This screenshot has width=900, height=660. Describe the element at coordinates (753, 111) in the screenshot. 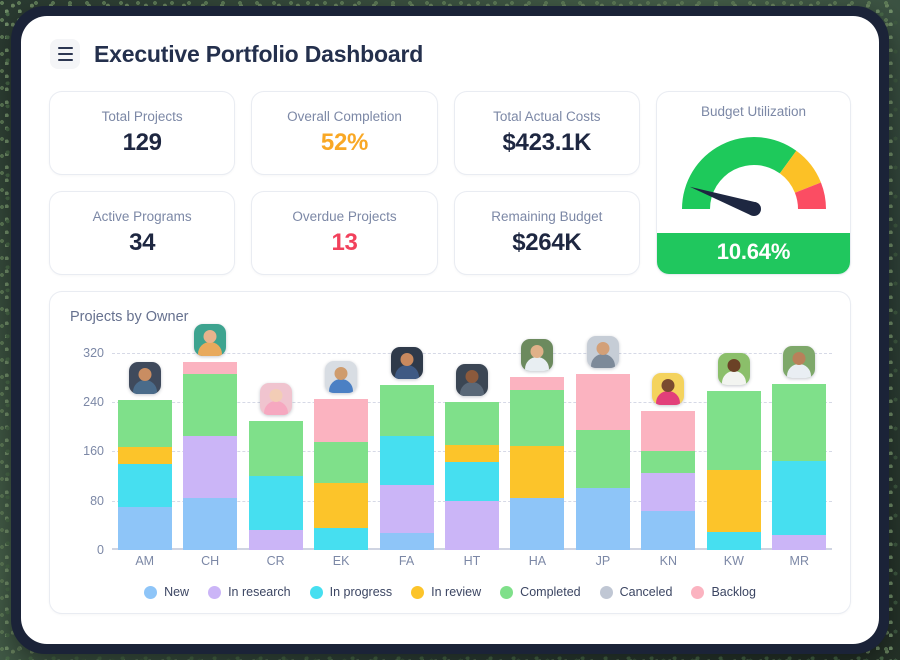

I see `gauge-title: Budget Utilization` at that location.